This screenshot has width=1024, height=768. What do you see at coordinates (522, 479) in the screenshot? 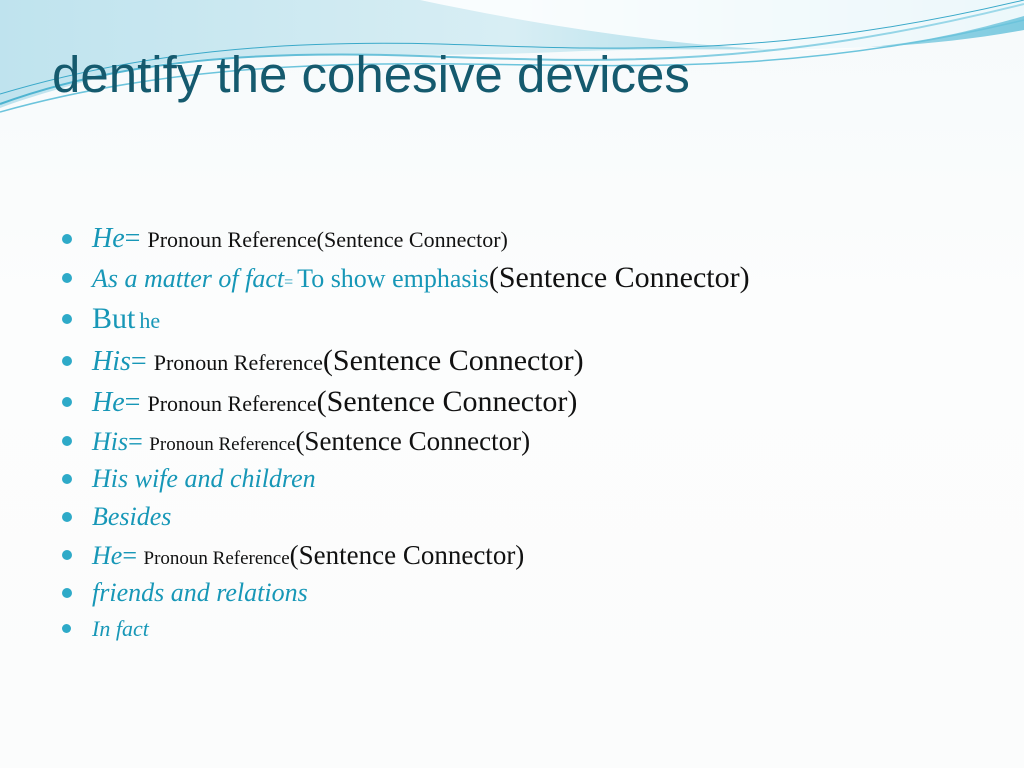
I see `list-item: His wife and children` at bounding box center [522, 479].